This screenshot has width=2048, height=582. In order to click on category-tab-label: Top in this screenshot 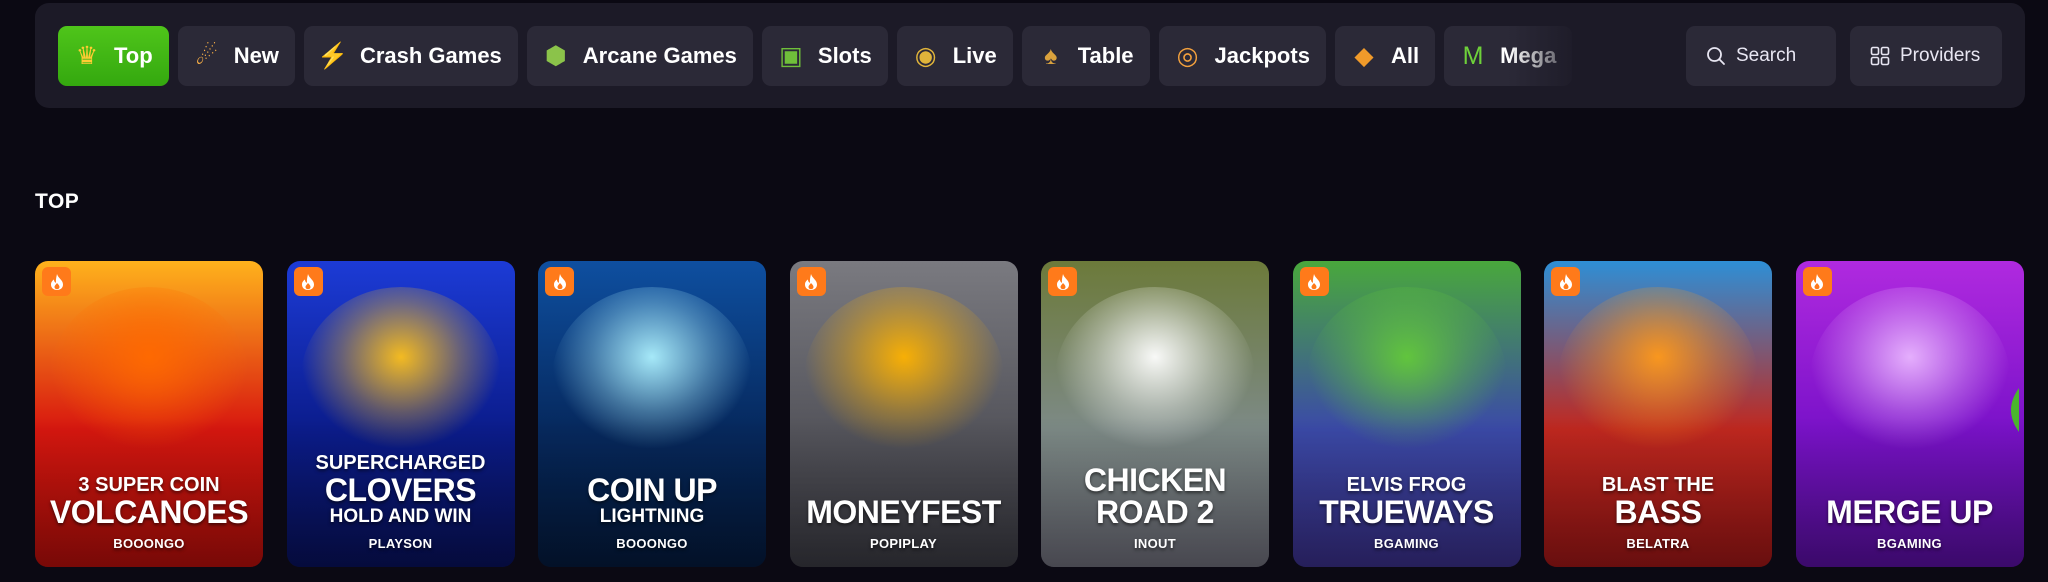, I will do `click(133, 55)`.